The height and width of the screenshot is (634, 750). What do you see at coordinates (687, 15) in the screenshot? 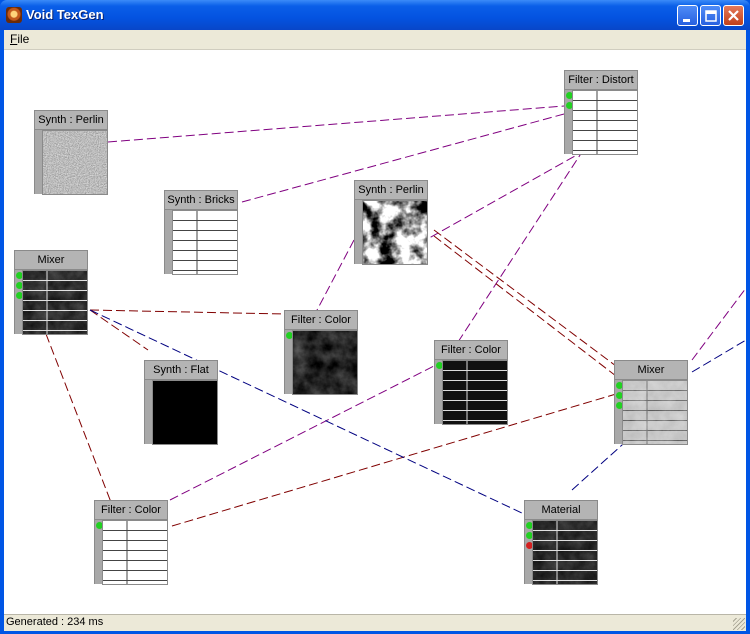
I see `minimize-button` at bounding box center [687, 15].